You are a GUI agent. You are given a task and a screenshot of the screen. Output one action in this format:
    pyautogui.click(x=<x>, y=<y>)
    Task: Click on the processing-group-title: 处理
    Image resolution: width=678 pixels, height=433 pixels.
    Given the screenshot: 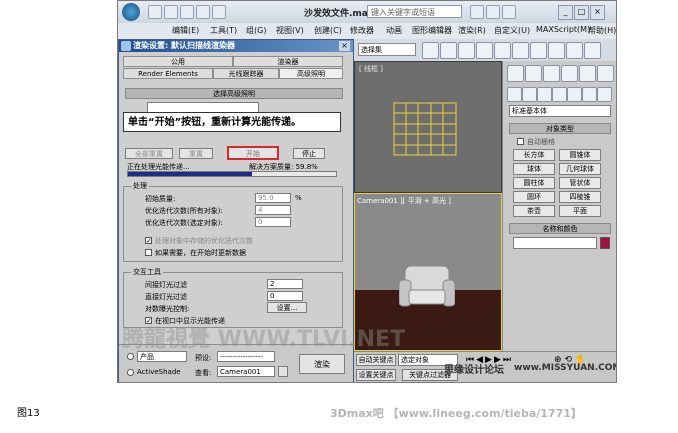 What is the action you would take?
    pyautogui.click(x=140, y=186)
    